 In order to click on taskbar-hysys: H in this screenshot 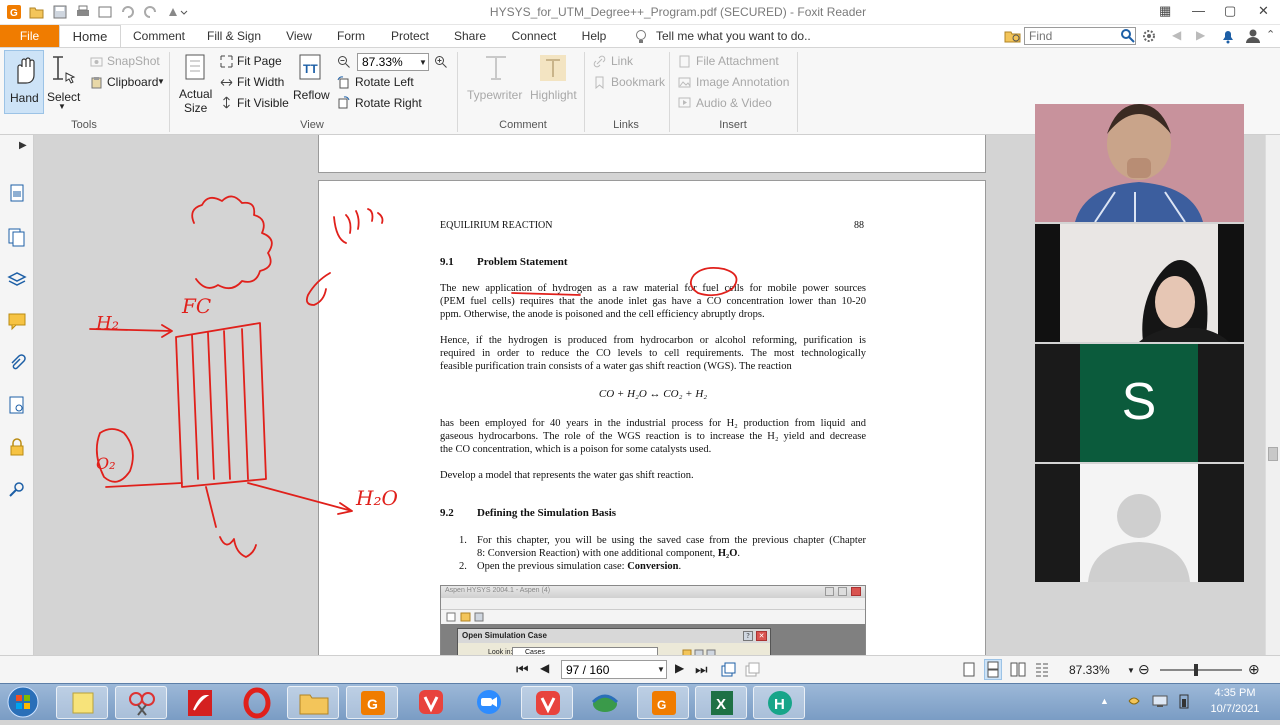, I will do `click(779, 702)`.